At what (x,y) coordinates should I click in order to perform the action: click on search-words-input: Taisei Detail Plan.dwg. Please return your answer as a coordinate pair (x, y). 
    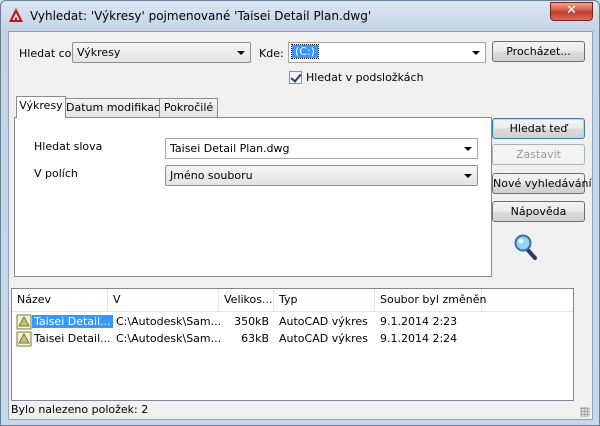
    Looking at the image, I should click on (321, 148).